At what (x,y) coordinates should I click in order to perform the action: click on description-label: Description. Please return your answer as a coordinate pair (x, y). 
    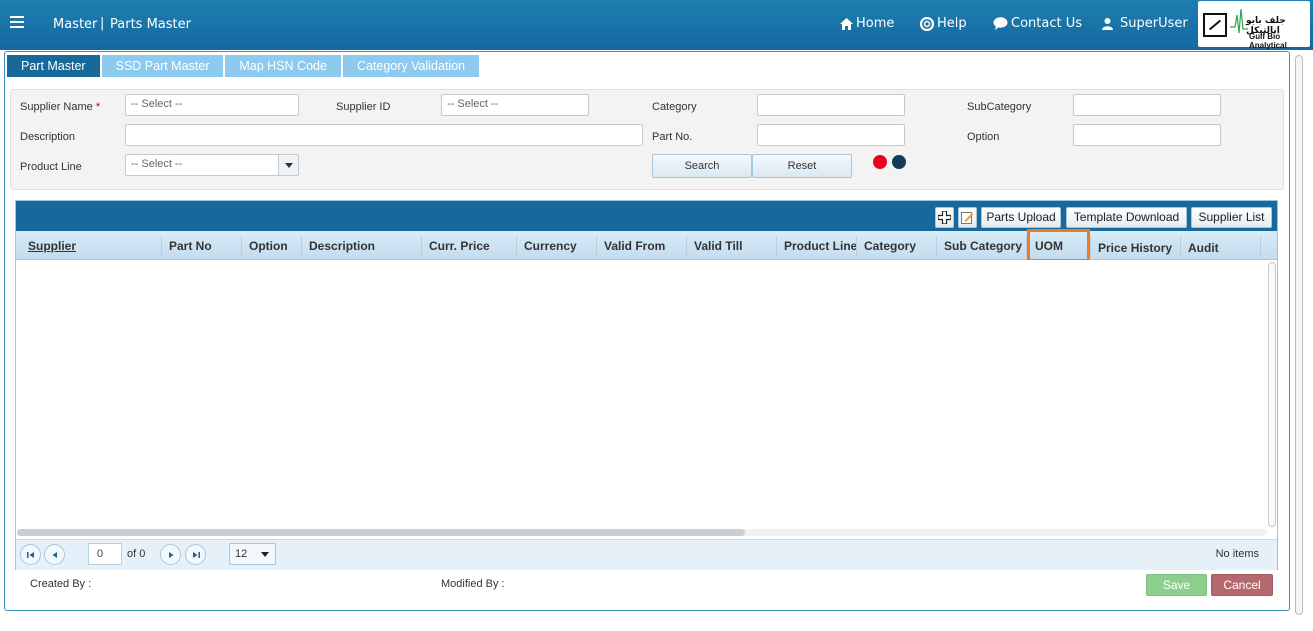
    Looking at the image, I should click on (48, 137).